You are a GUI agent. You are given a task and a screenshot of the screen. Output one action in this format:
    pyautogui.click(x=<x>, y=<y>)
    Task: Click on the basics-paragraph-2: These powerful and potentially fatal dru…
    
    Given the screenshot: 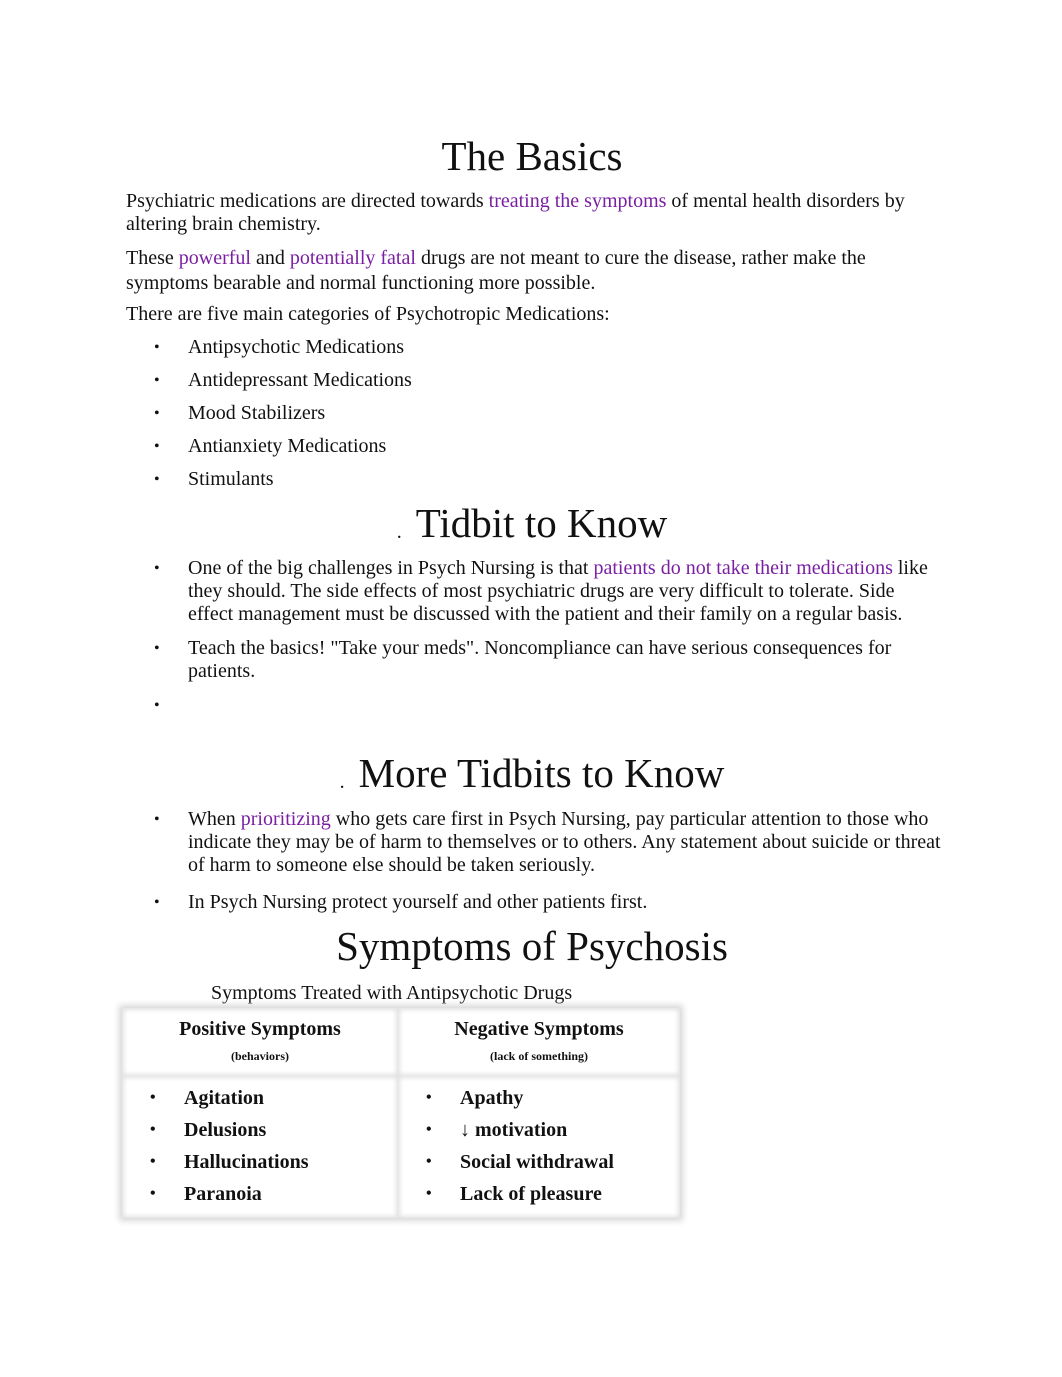 What is the action you would take?
    pyautogui.click(x=533, y=271)
    